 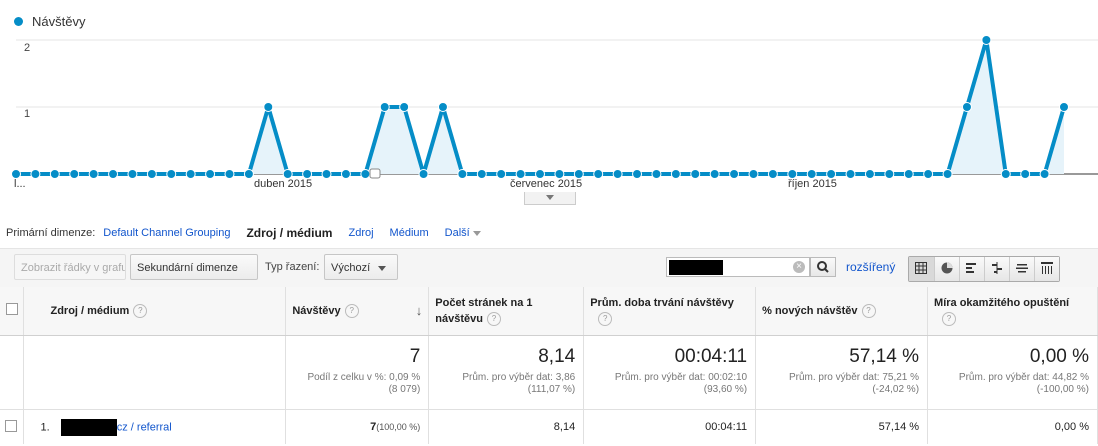 I want to click on term-cloud-view-icon, so click(x=1021, y=269).